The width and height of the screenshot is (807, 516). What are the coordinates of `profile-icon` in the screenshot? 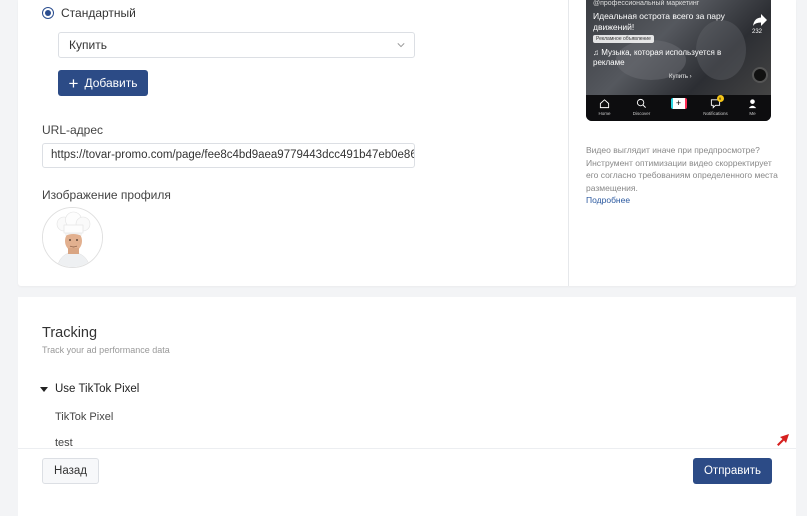 It's located at (752, 104).